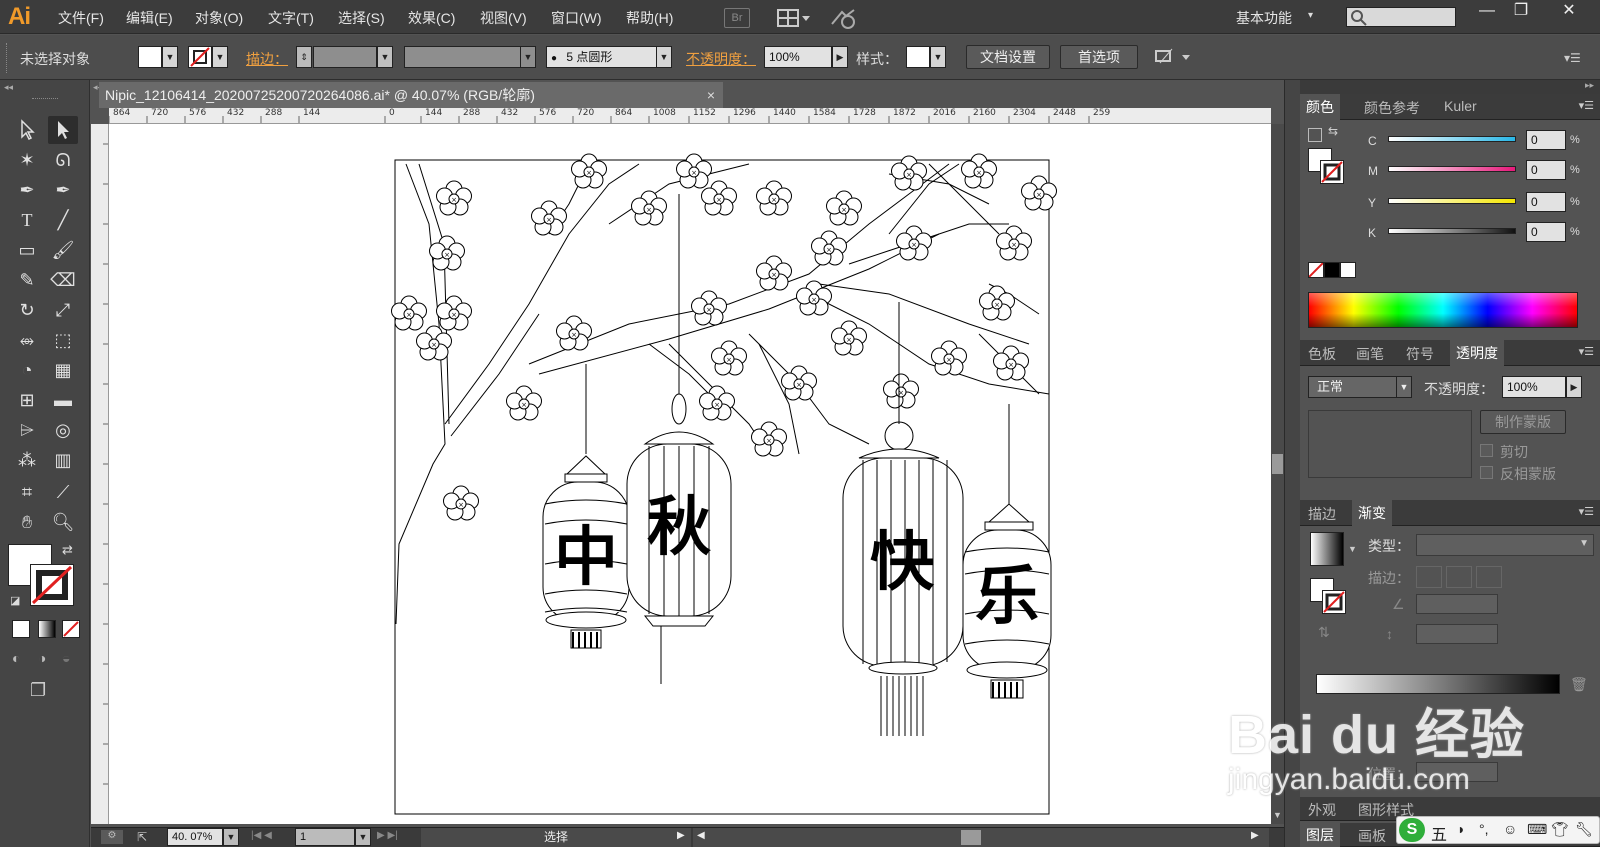 This screenshot has width=1600, height=847. What do you see at coordinates (1332, 270) in the screenshot?
I see `black-swatch` at bounding box center [1332, 270].